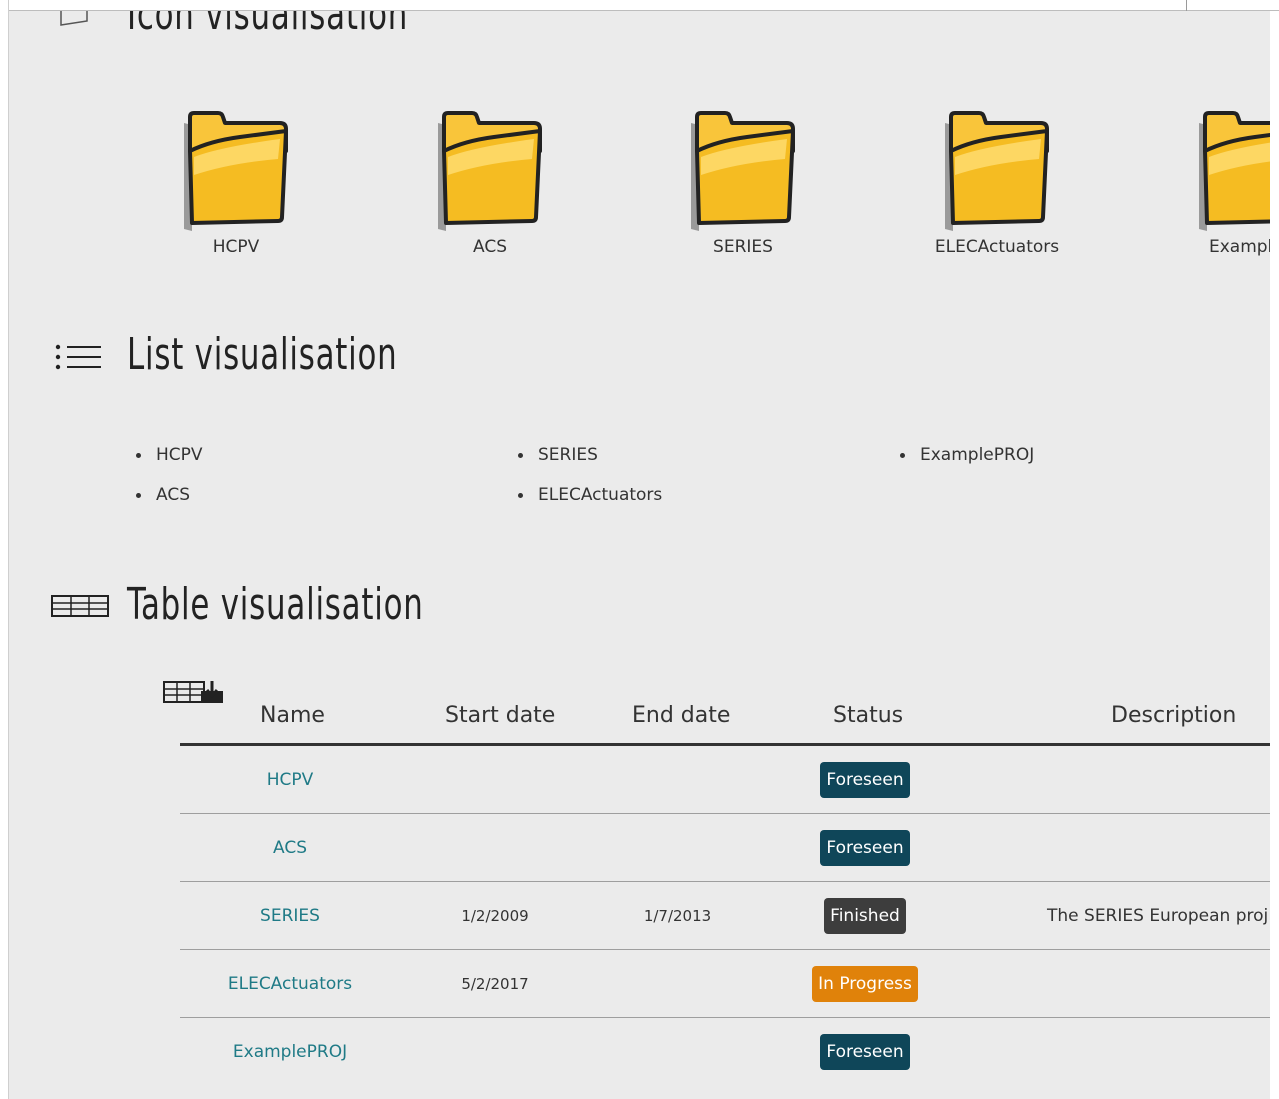  I want to click on project-name-link: SERIES, so click(290, 915).